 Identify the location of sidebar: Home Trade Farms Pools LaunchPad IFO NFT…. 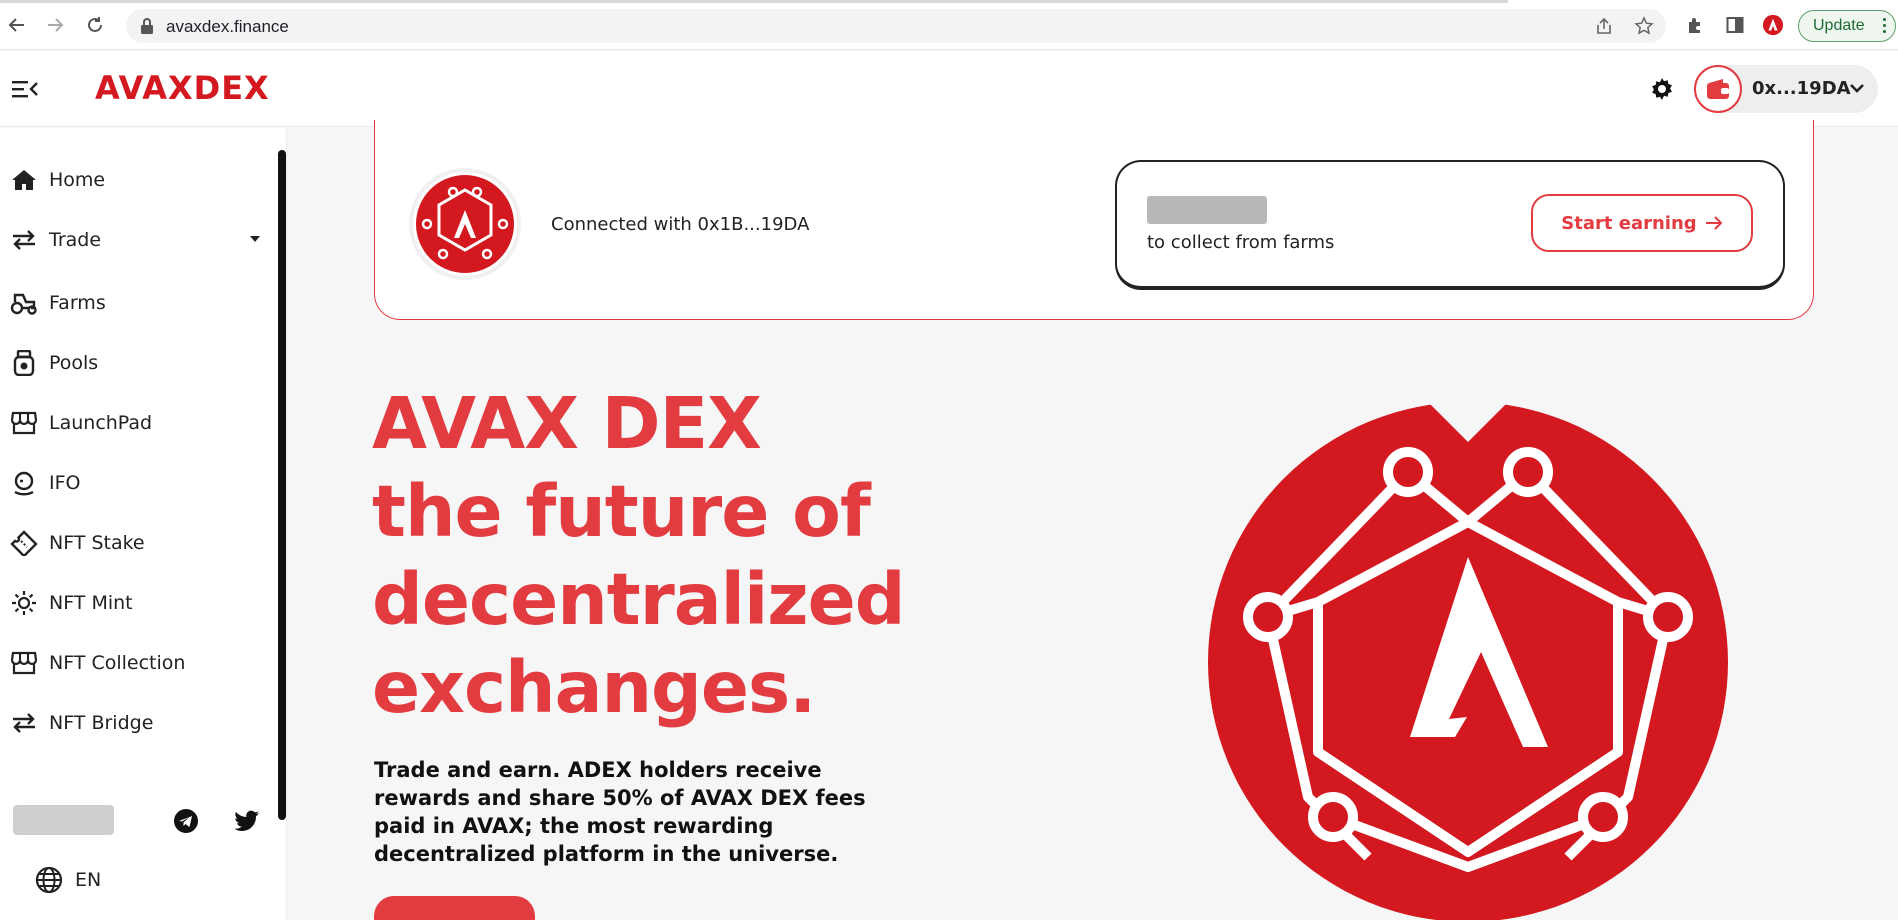
(143, 524).